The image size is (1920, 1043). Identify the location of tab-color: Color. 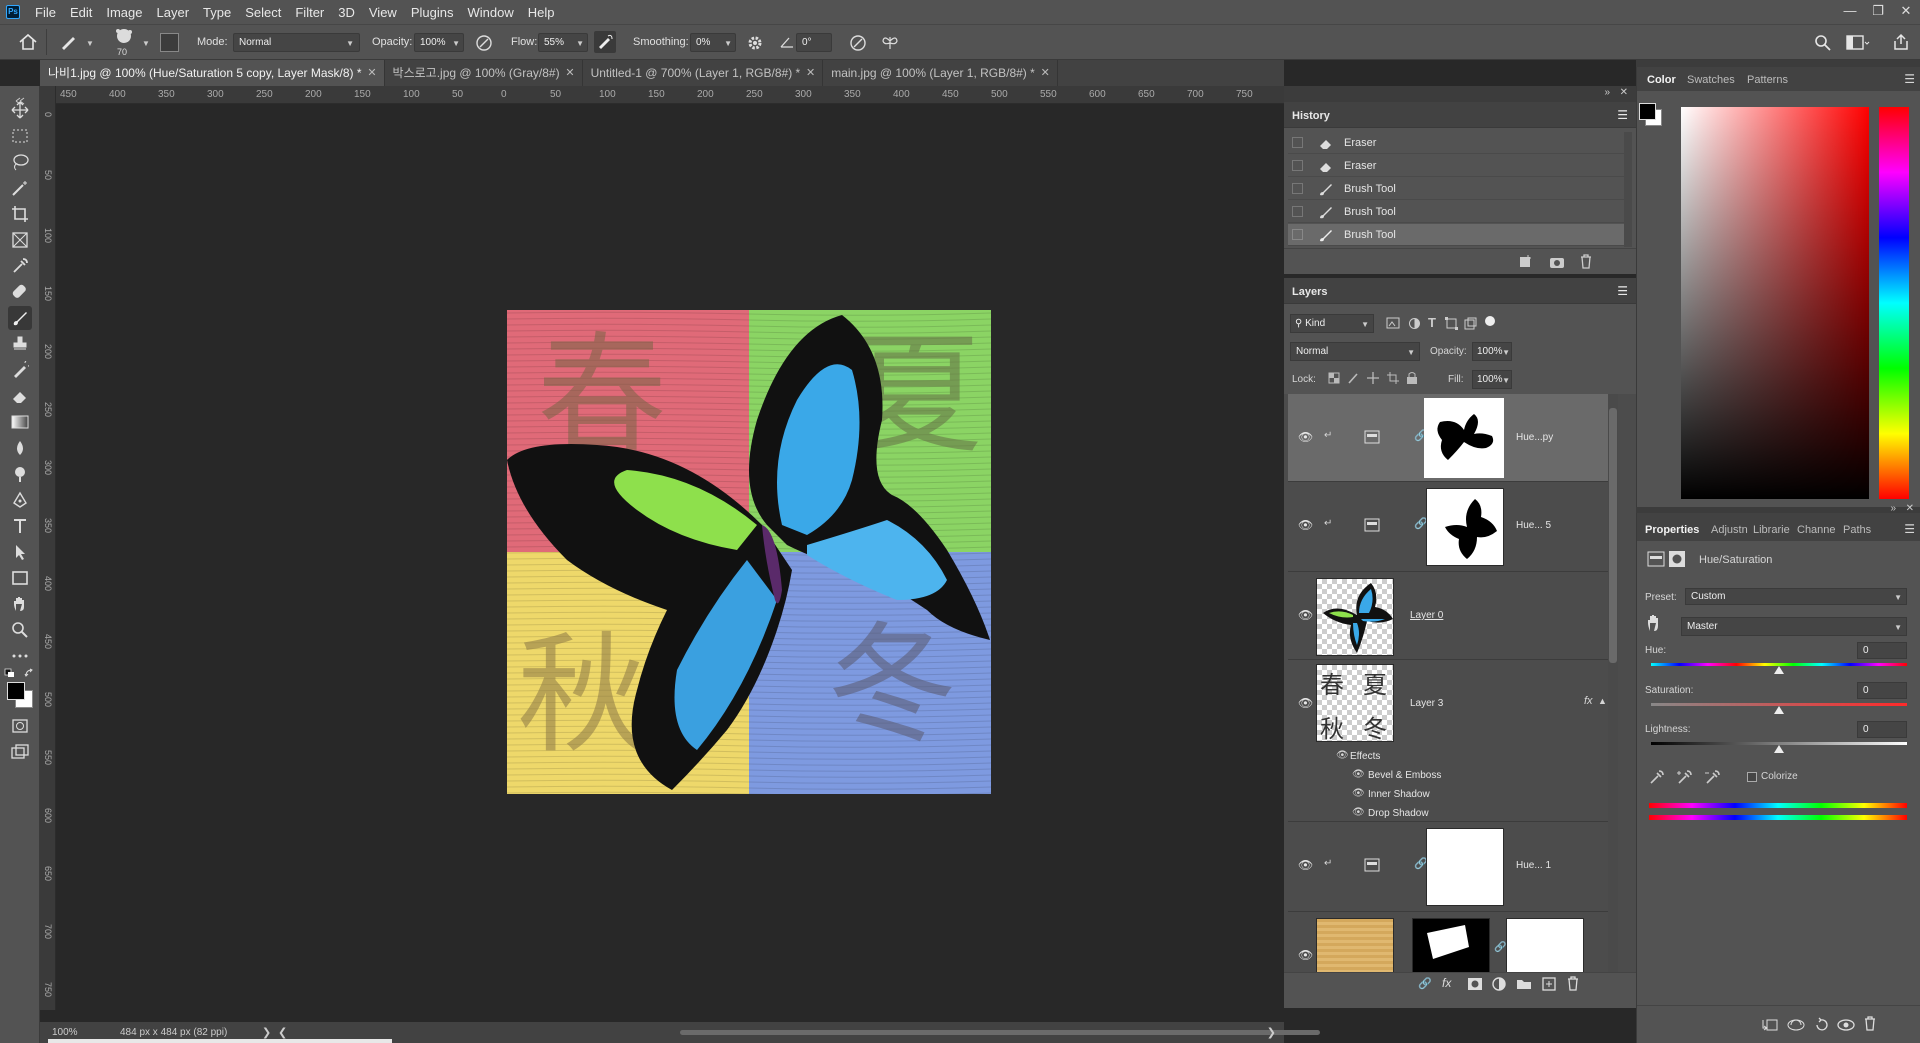
(1661, 80).